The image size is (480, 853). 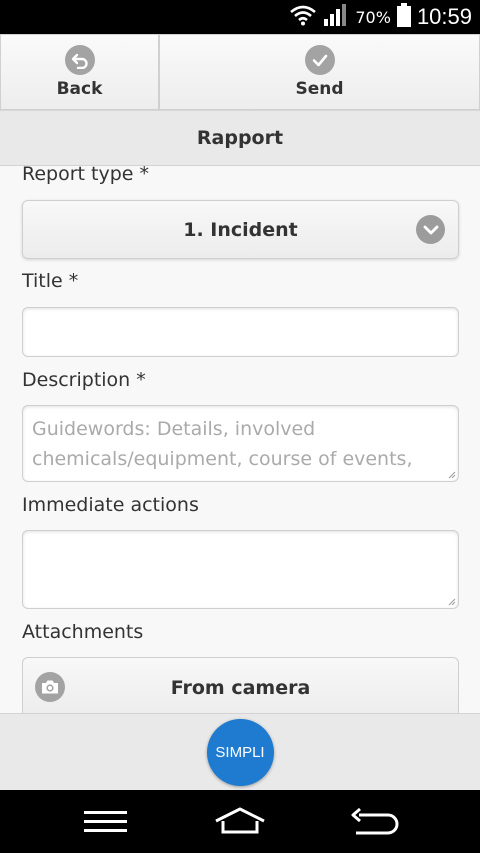 I want to click on send-button-label: Send, so click(x=319, y=89).